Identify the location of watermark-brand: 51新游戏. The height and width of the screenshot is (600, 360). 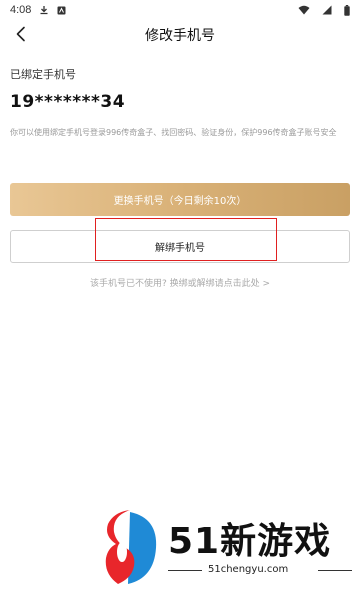
(250, 541).